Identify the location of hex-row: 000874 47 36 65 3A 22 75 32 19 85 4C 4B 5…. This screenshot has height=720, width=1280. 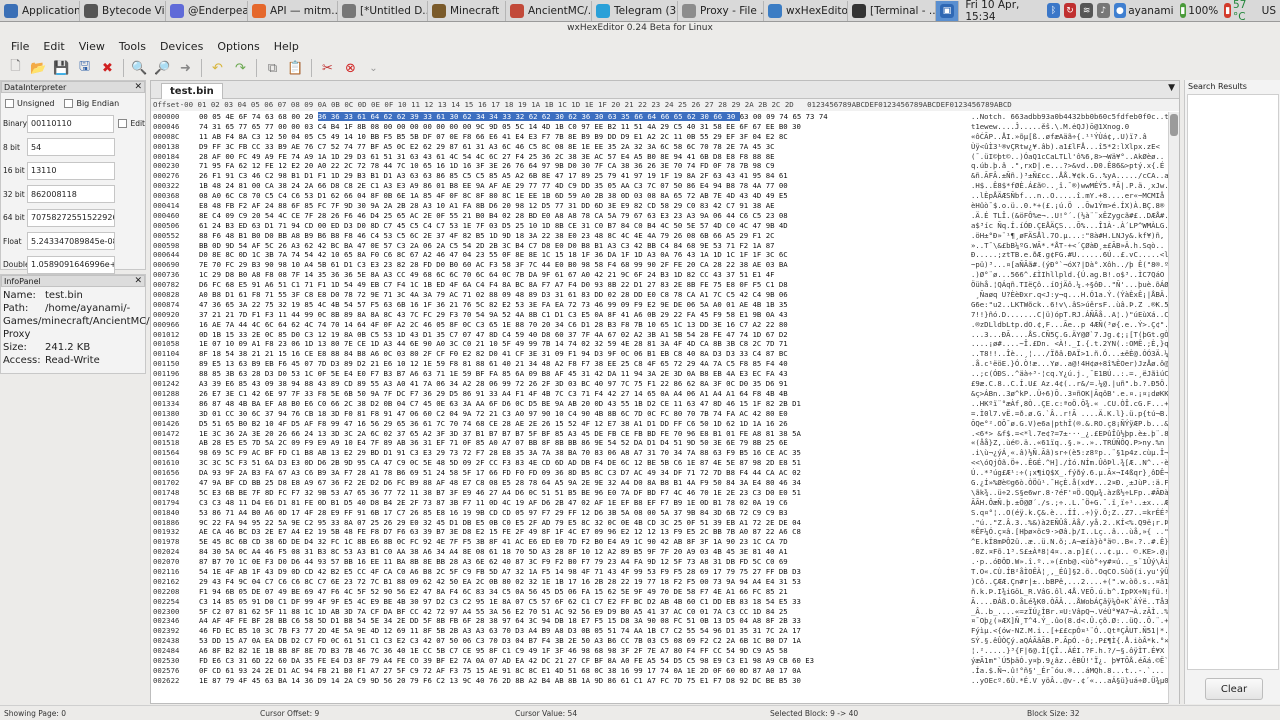
(660, 305).